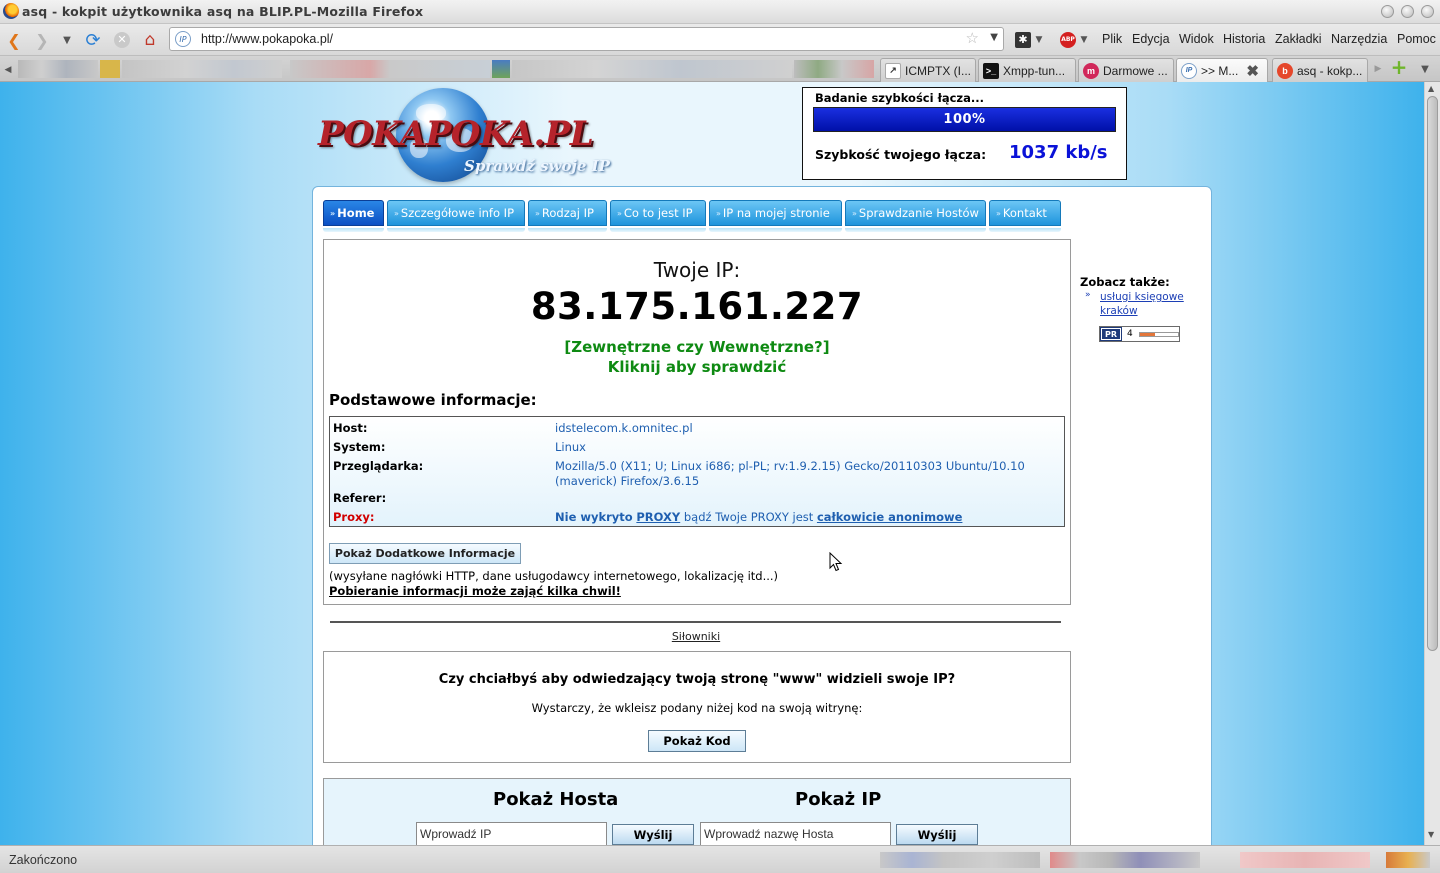 The width and height of the screenshot is (1440, 873). Describe the element at coordinates (1431, 88) in the screenshot. I see `scroll-up-icon: ▲` at that location.